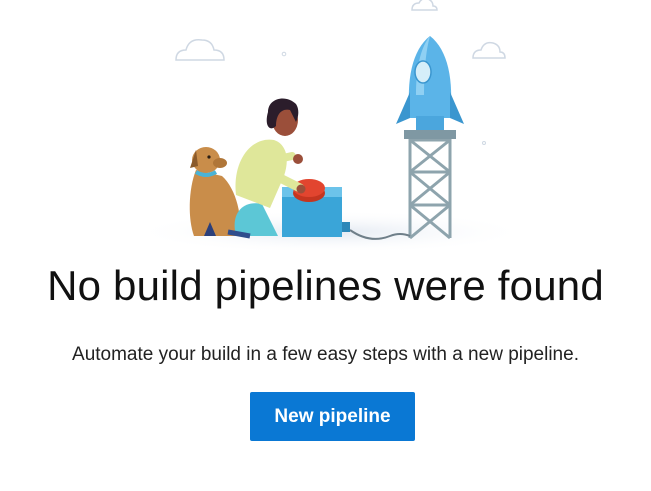  I want to click on new-pipeline-button: New pipeline, so click(332, 416).